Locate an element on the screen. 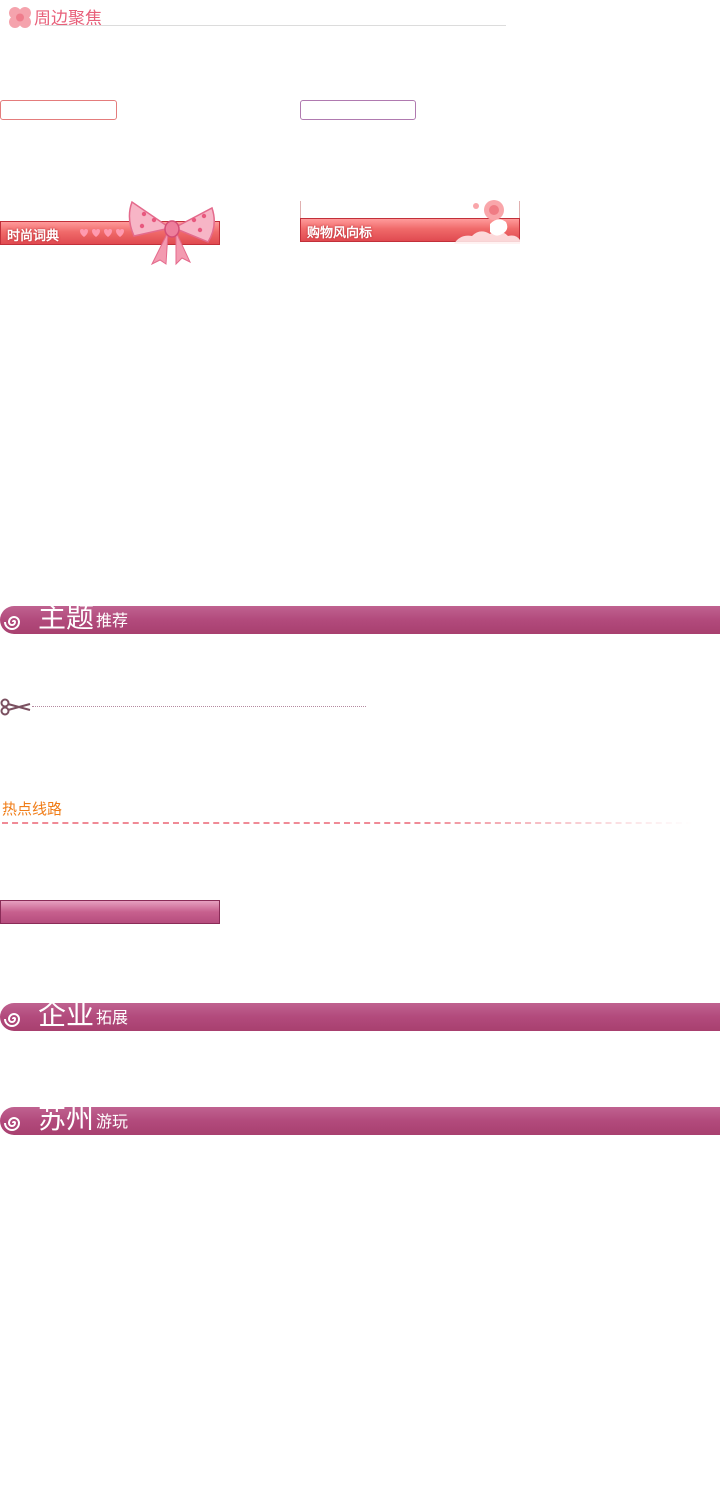 The height and width of the screenshot is (1500, 720). theme-title: 主题 is located at coordinates (66, 617).